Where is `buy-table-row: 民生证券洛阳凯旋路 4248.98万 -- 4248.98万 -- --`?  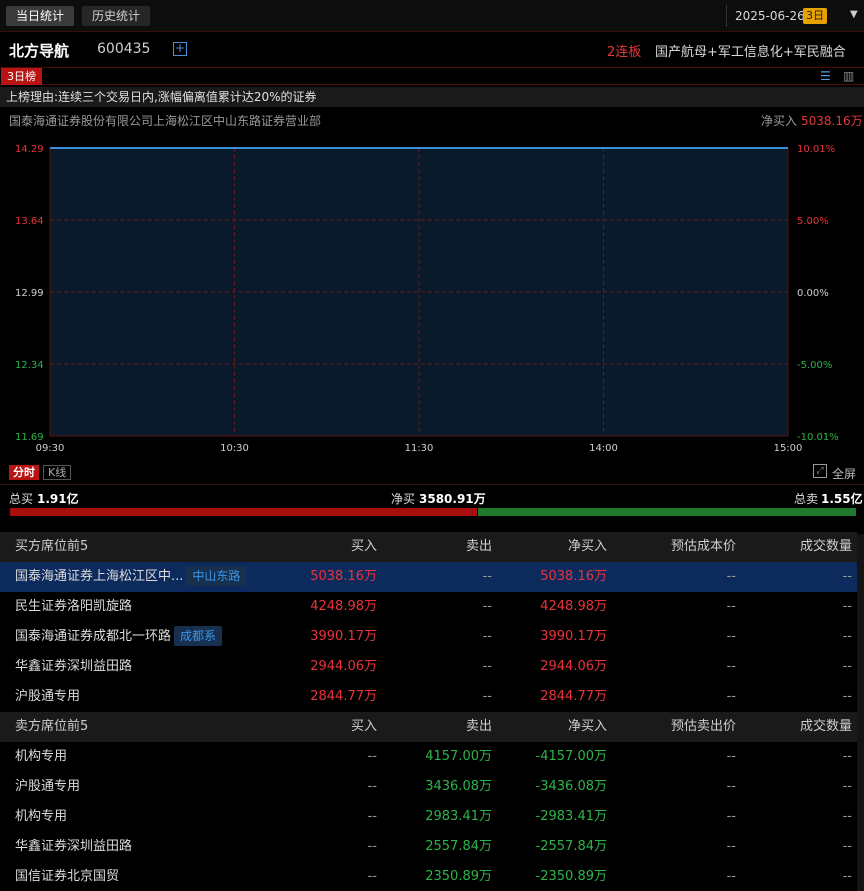 buy-table-row: 民生证券洛阳凯旋路 4248.98万 -- 4248.98万 -- -- is located at coordinates (428, 607).